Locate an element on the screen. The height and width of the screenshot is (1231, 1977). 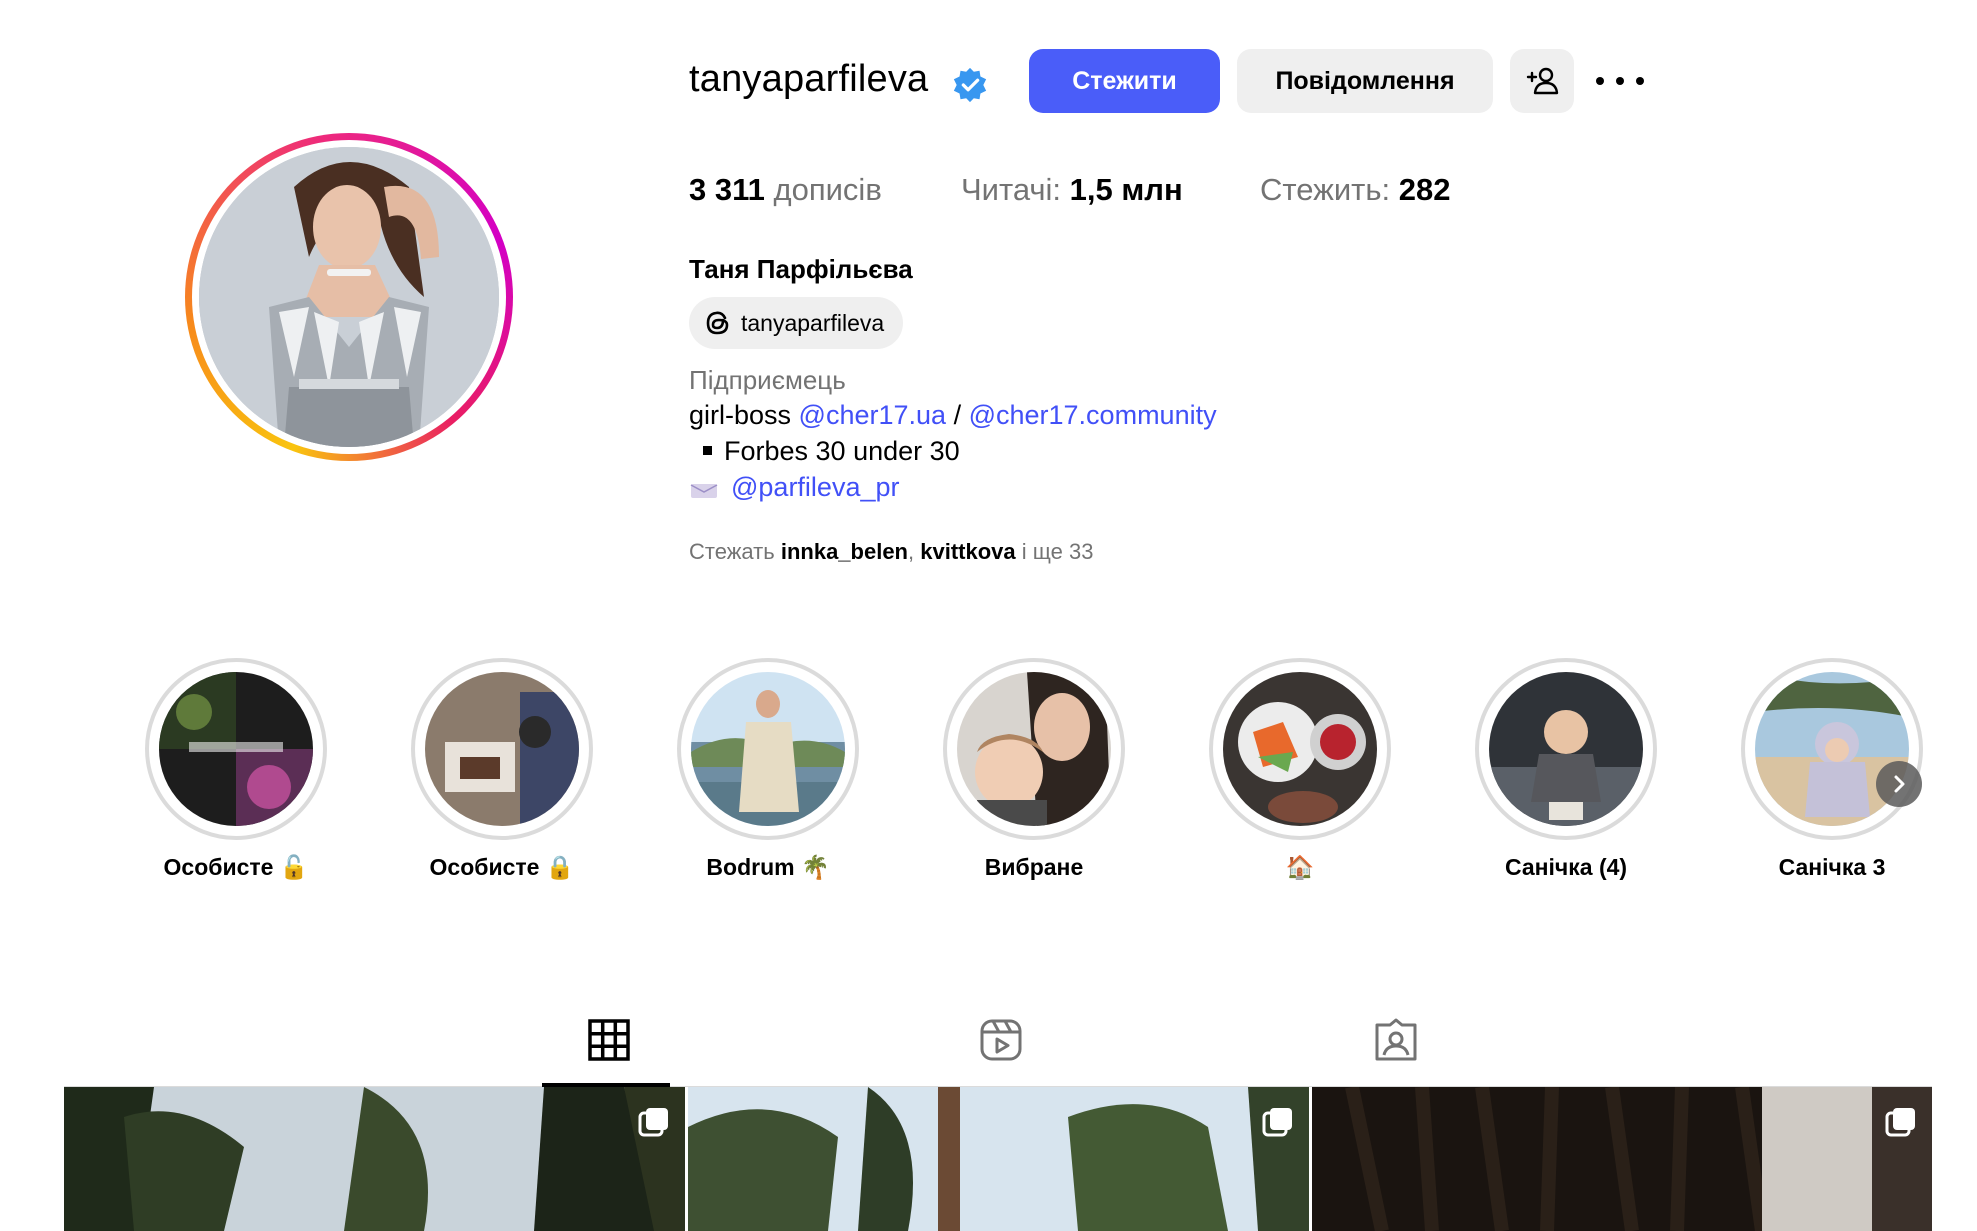
highlight-label: Санічка 3 is located at coordinates (1832, 867).